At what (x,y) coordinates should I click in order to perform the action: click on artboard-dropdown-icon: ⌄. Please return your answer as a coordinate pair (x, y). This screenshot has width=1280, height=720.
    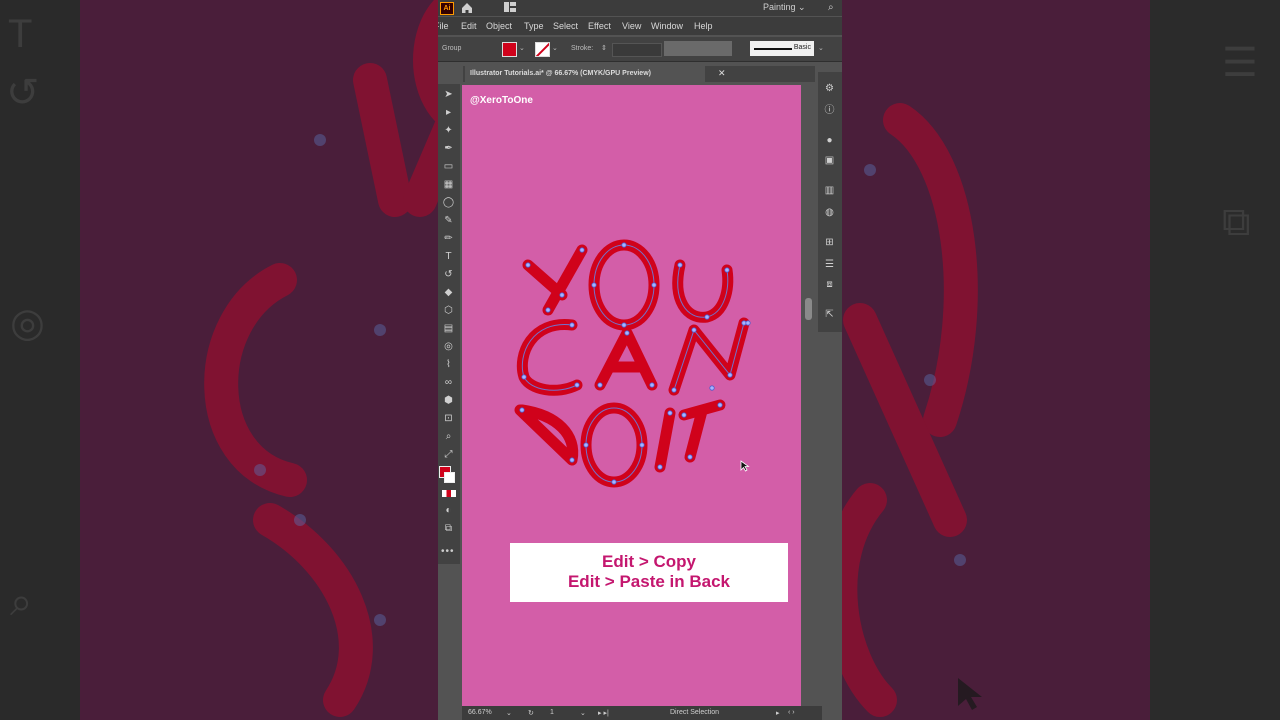
    Looking at the image, I should click on (583, 713).